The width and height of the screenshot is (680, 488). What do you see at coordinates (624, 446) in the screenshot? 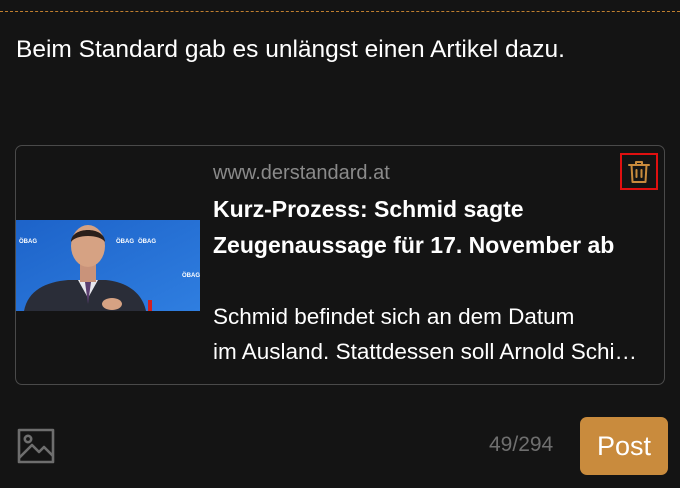
I see `post-button: Post` at bounding box center [624, 446].